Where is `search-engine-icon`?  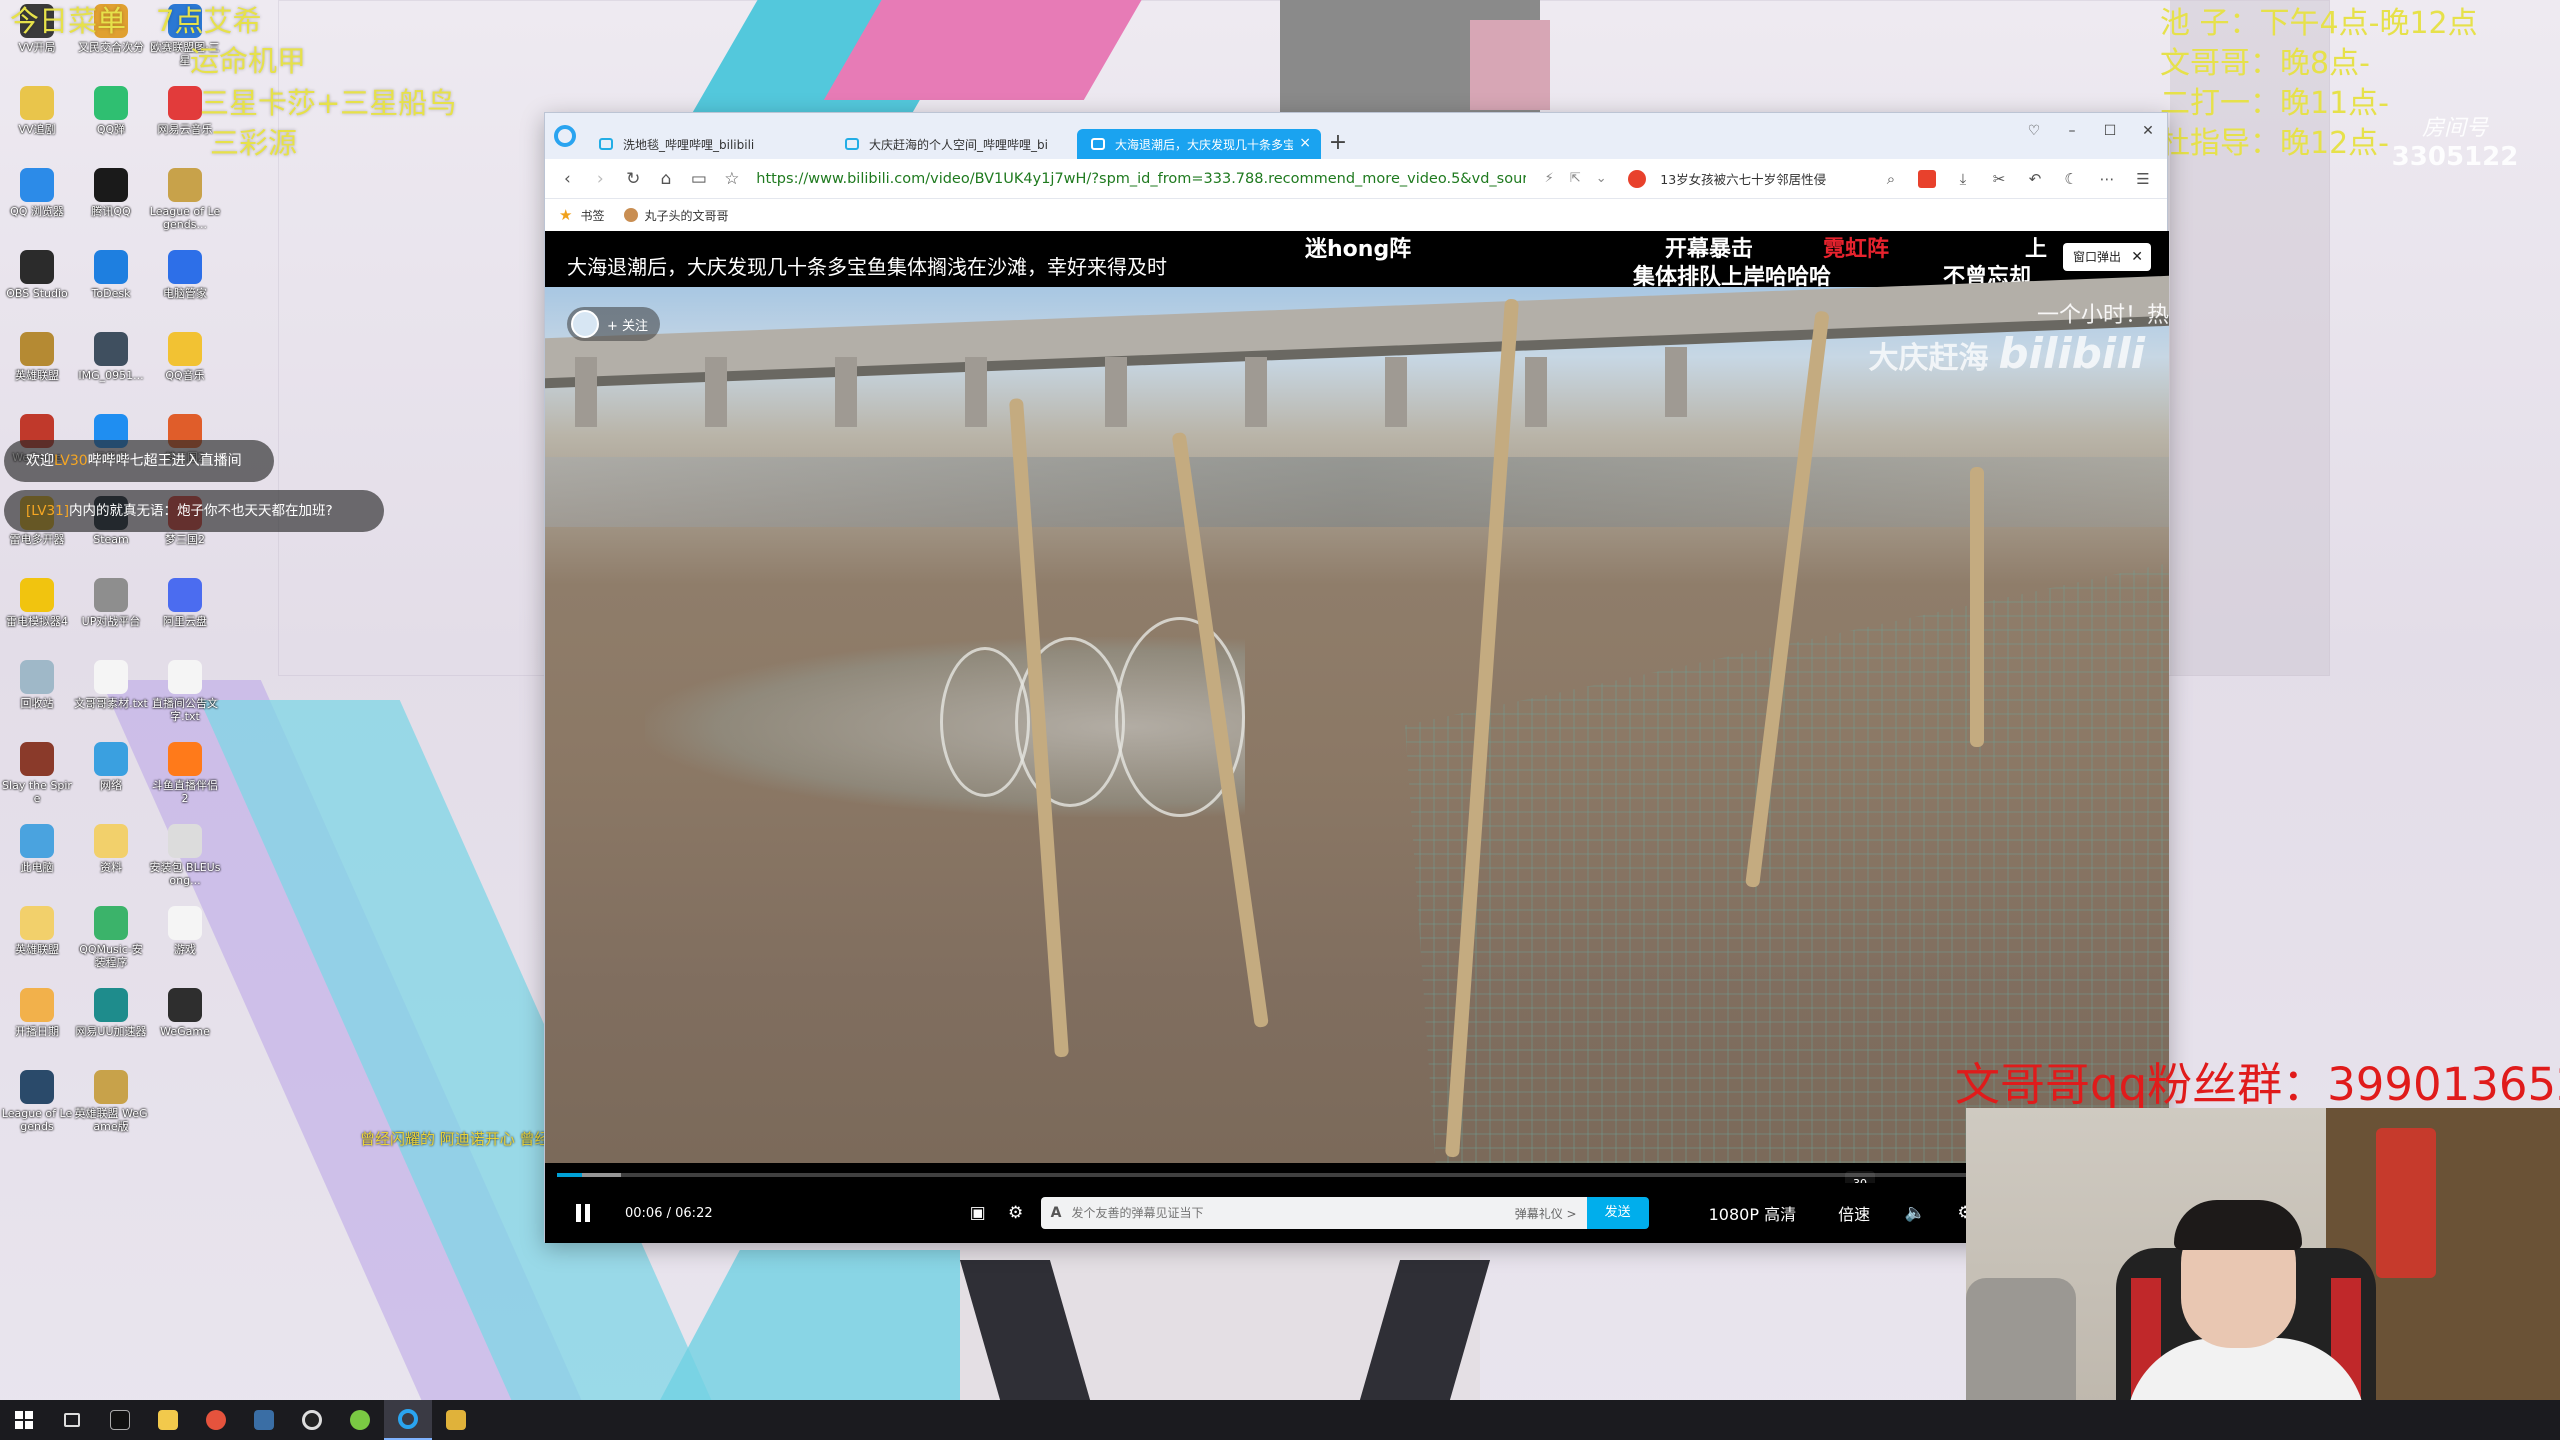
search-engine-icon is located at coordinates (1637, 178).